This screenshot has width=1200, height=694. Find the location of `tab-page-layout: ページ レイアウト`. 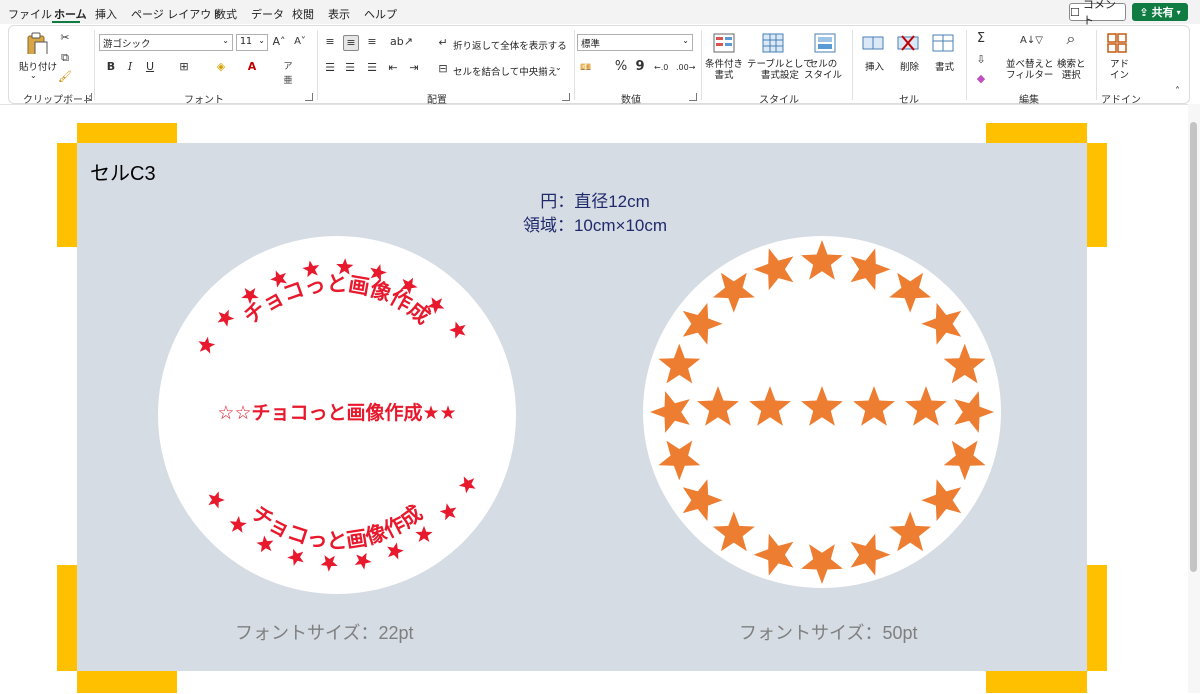

tab-page-layout: ページ レイアウト is located at coordinates (176, 14).